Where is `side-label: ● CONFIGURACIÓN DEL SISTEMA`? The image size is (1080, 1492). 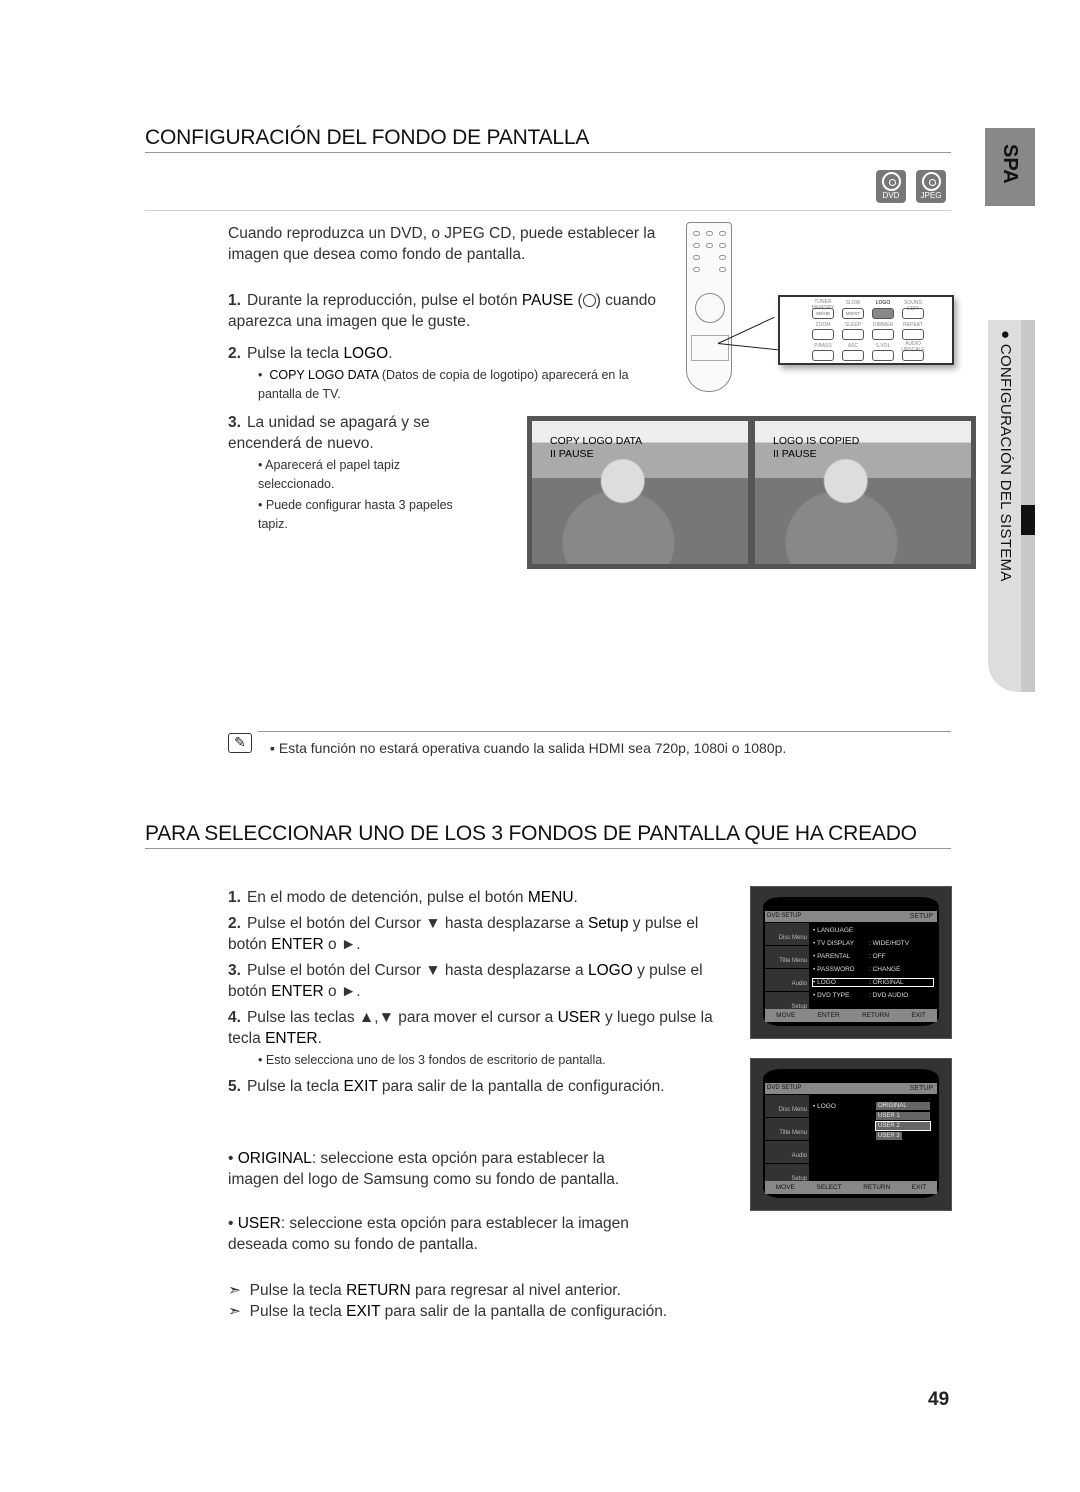 side-label: ● CONFIGURACIÓN DEL SISTEMA is located at coordinates (1005, 456).